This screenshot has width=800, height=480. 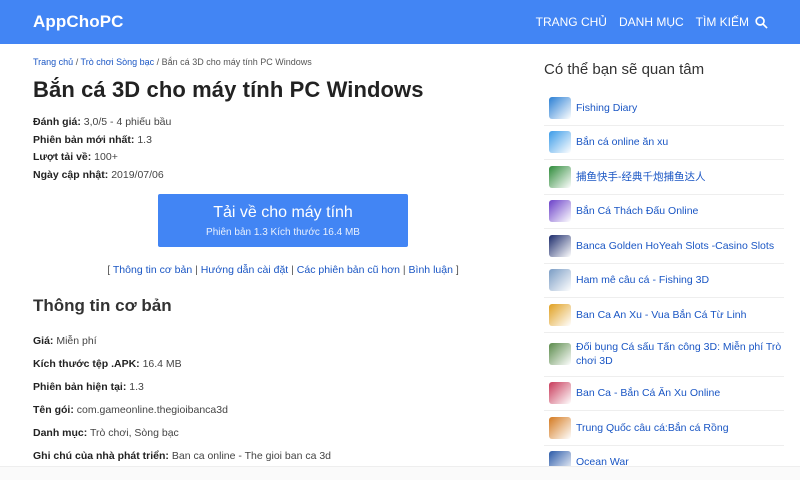 What do you see at coordinates (400, 473) in the screenshot?
I see `page-footer-edge` at bounding box center [400, 473].